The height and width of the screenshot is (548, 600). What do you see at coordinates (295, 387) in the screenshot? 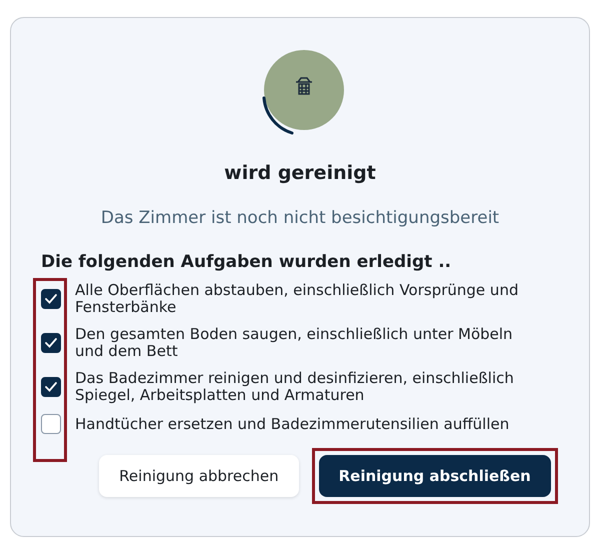
I see `task-label: Das Badezimmer reinigen und desinfizieren, einschließlich Spiegel, Arbeitsplatten und Armaturen` at bounding box center [295, 387].